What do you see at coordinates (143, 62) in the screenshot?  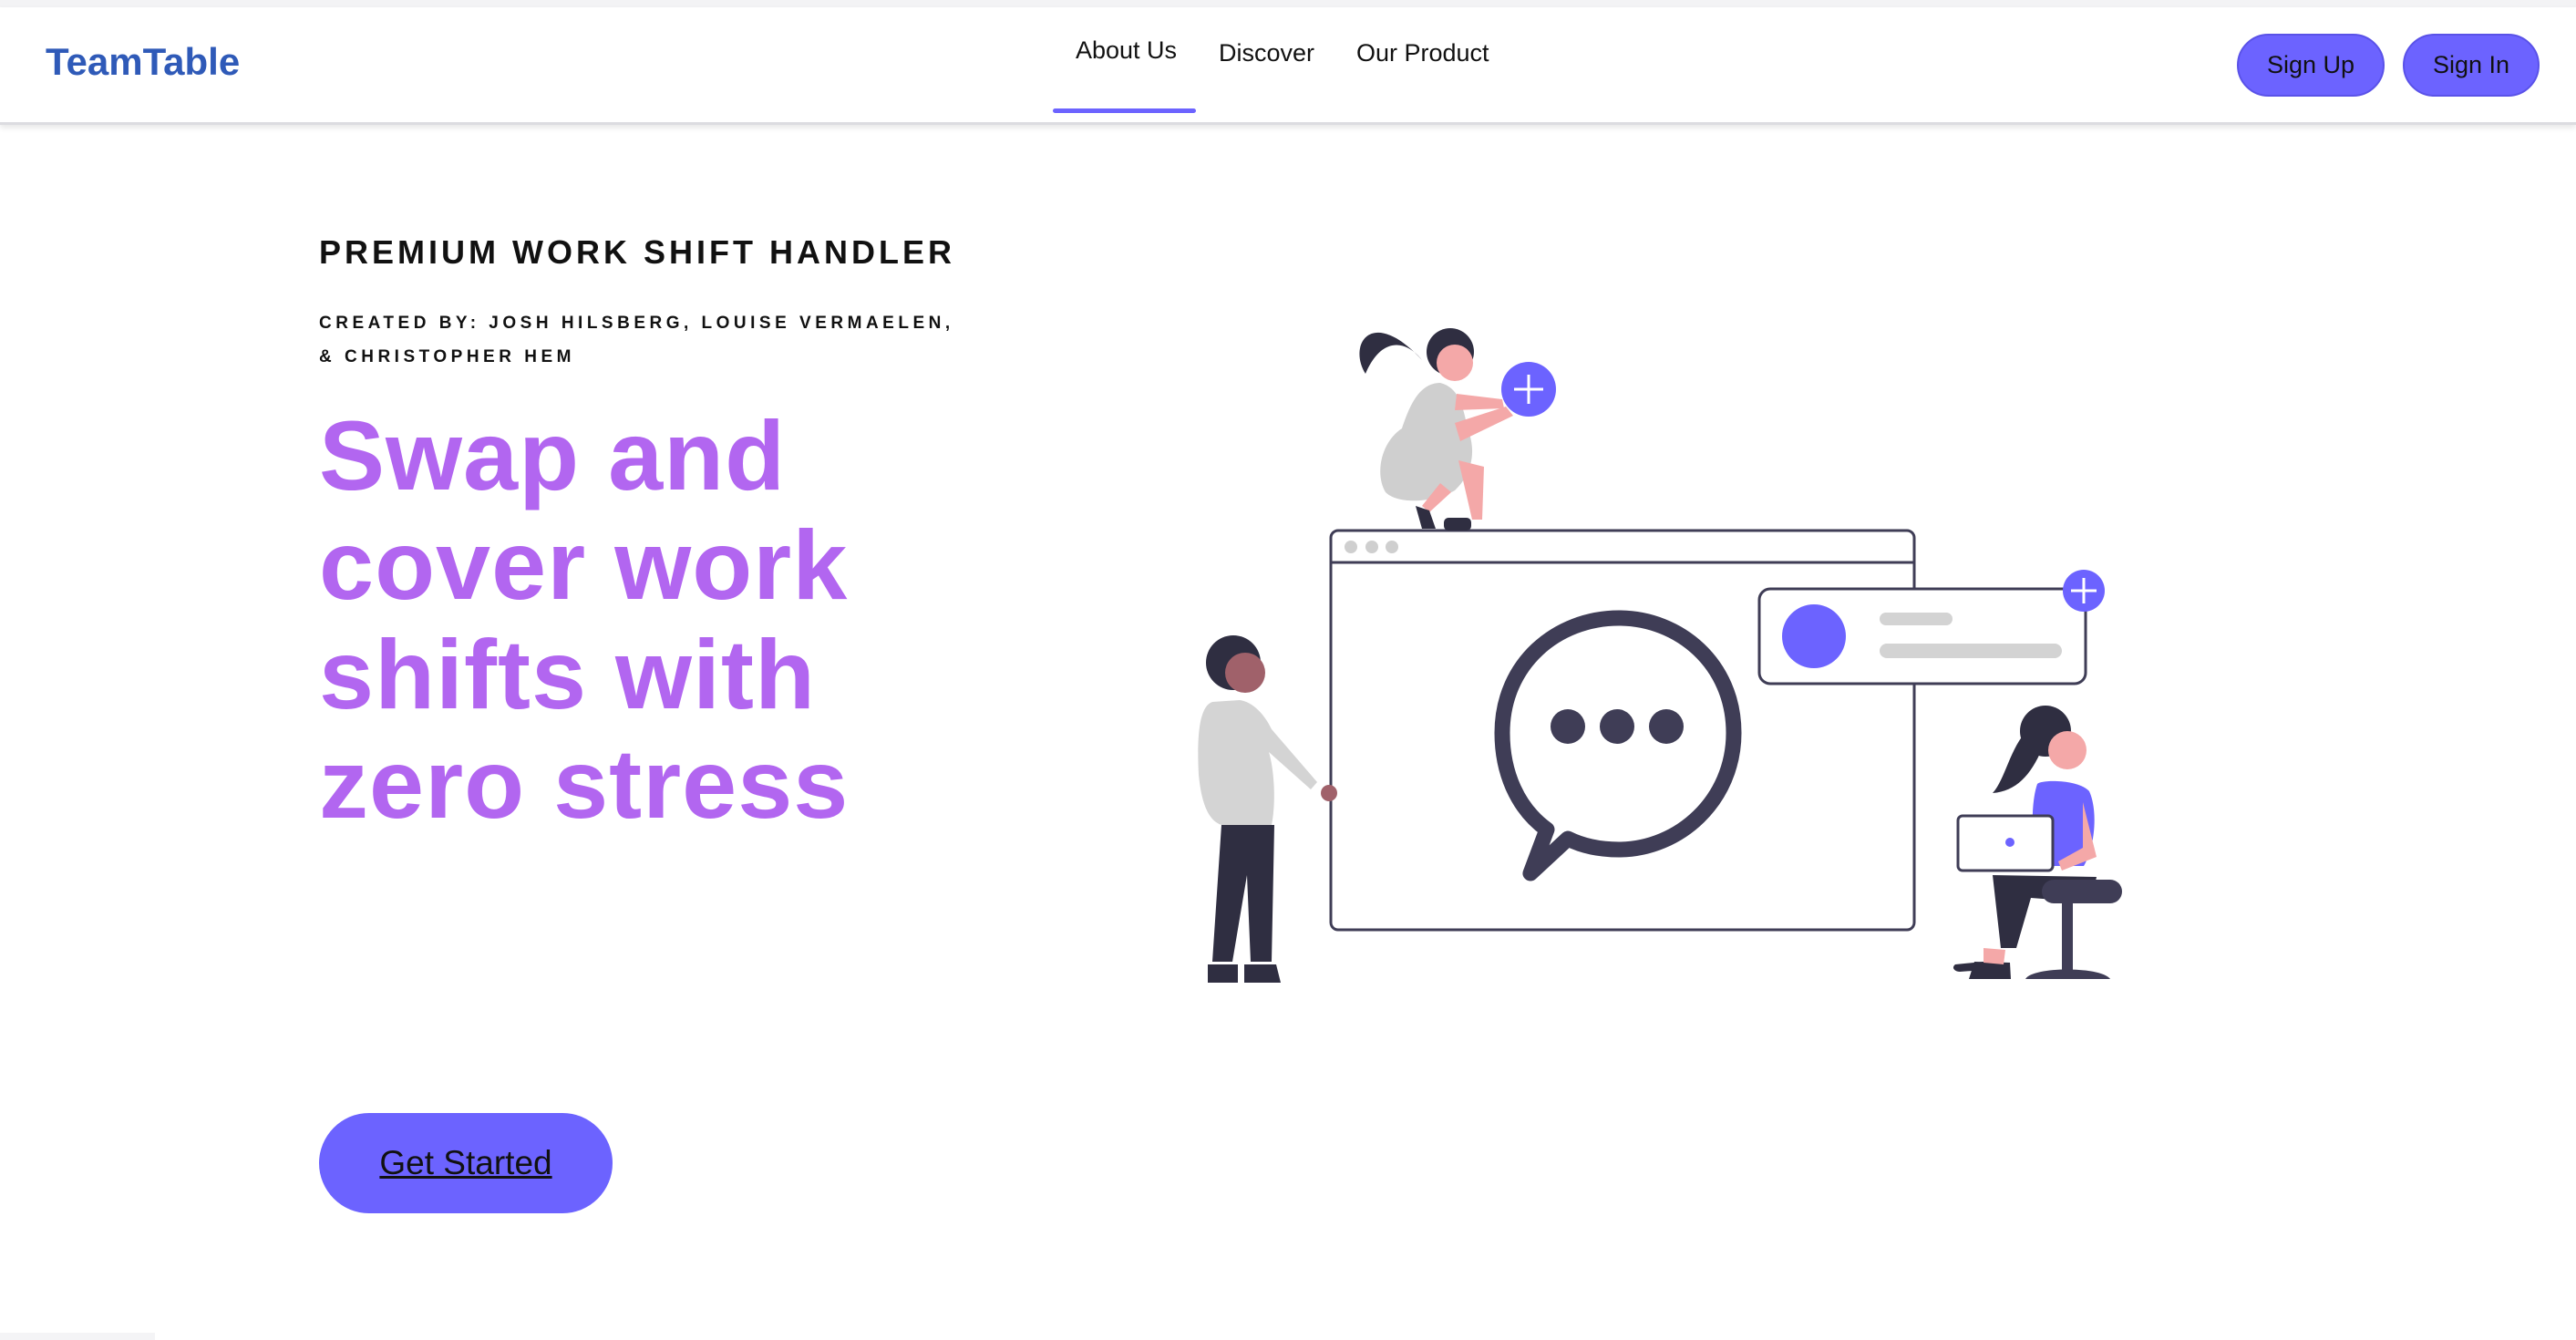 I see `brand-logo: TeamTable` at bounding box center [143, 62].